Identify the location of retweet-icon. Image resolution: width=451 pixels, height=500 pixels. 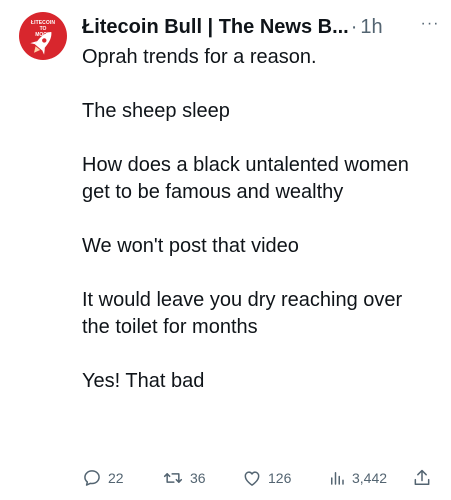
(173, 478).